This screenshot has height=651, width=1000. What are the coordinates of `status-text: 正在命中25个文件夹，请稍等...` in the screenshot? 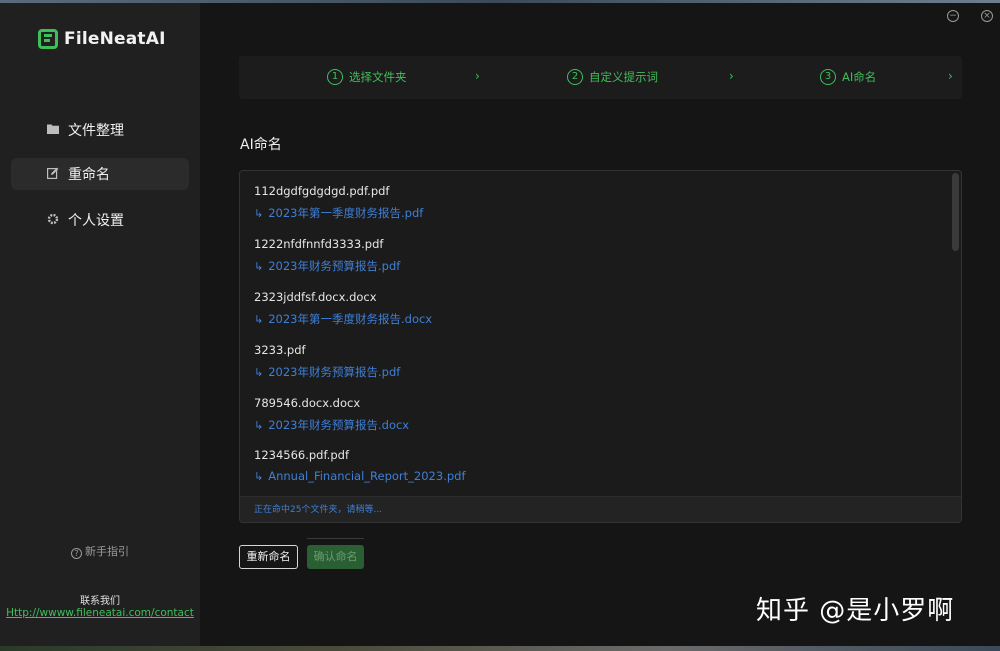 It's located at (600, 509).